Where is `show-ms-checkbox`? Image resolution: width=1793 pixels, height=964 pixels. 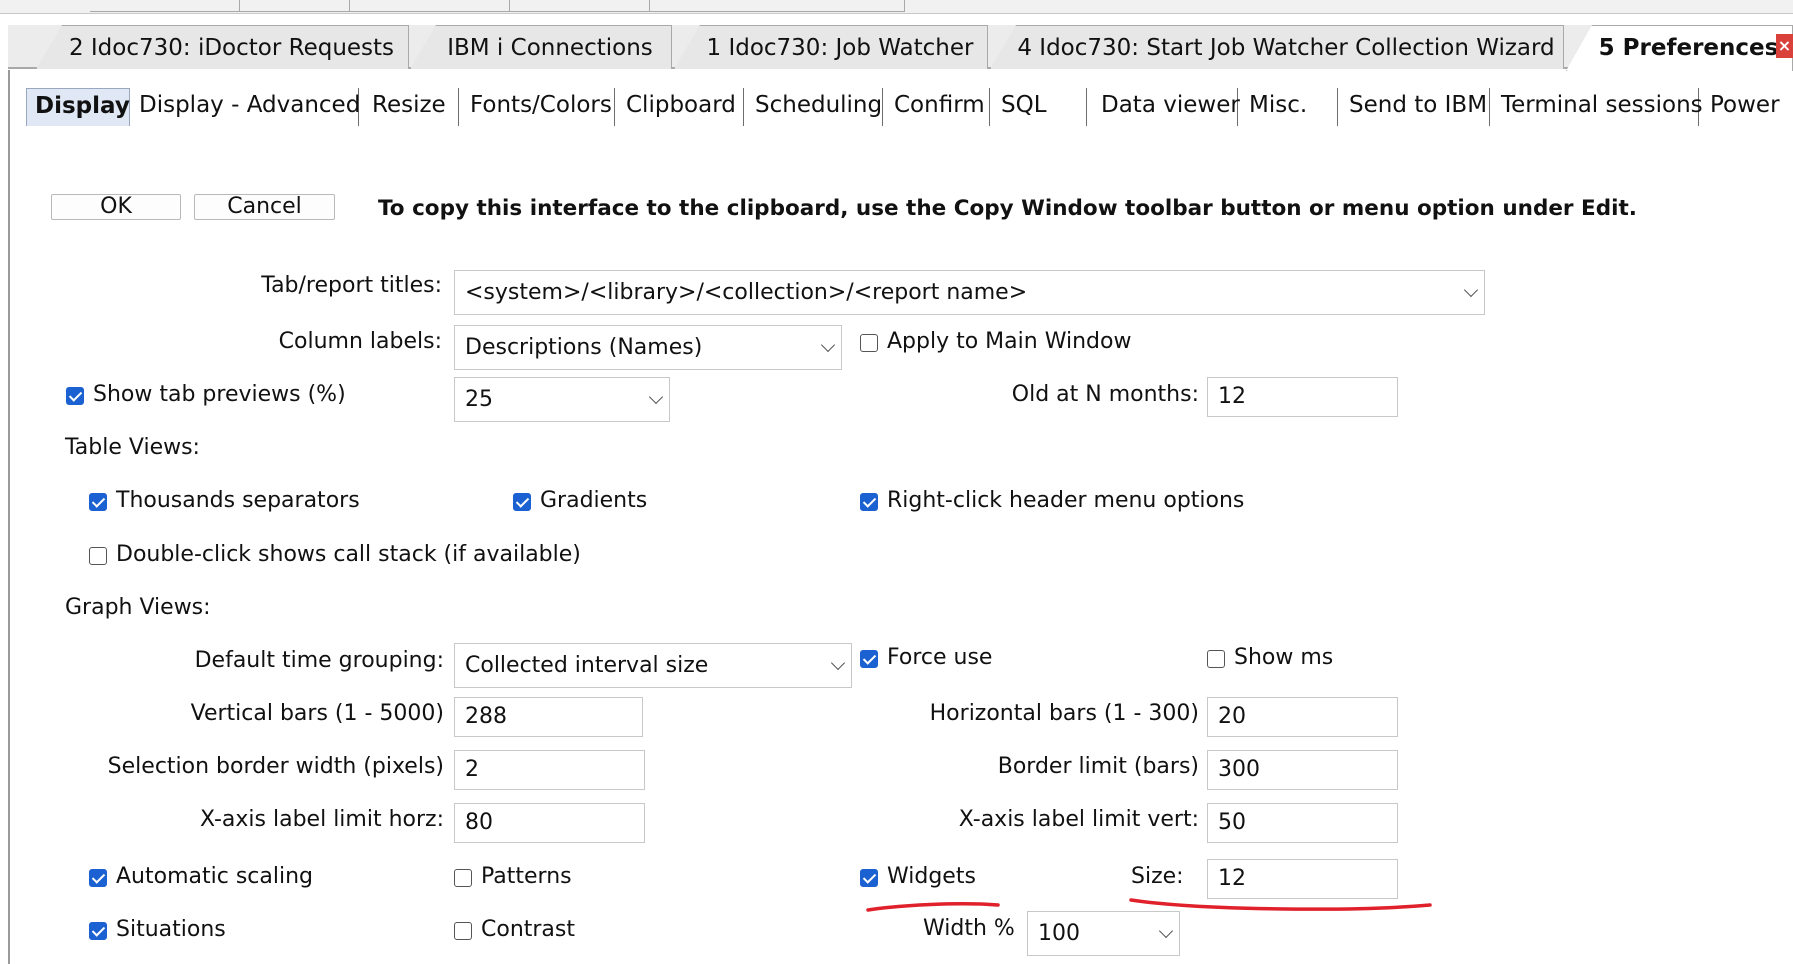
show-ms-checkbox is located at coordinates (1216, 659).